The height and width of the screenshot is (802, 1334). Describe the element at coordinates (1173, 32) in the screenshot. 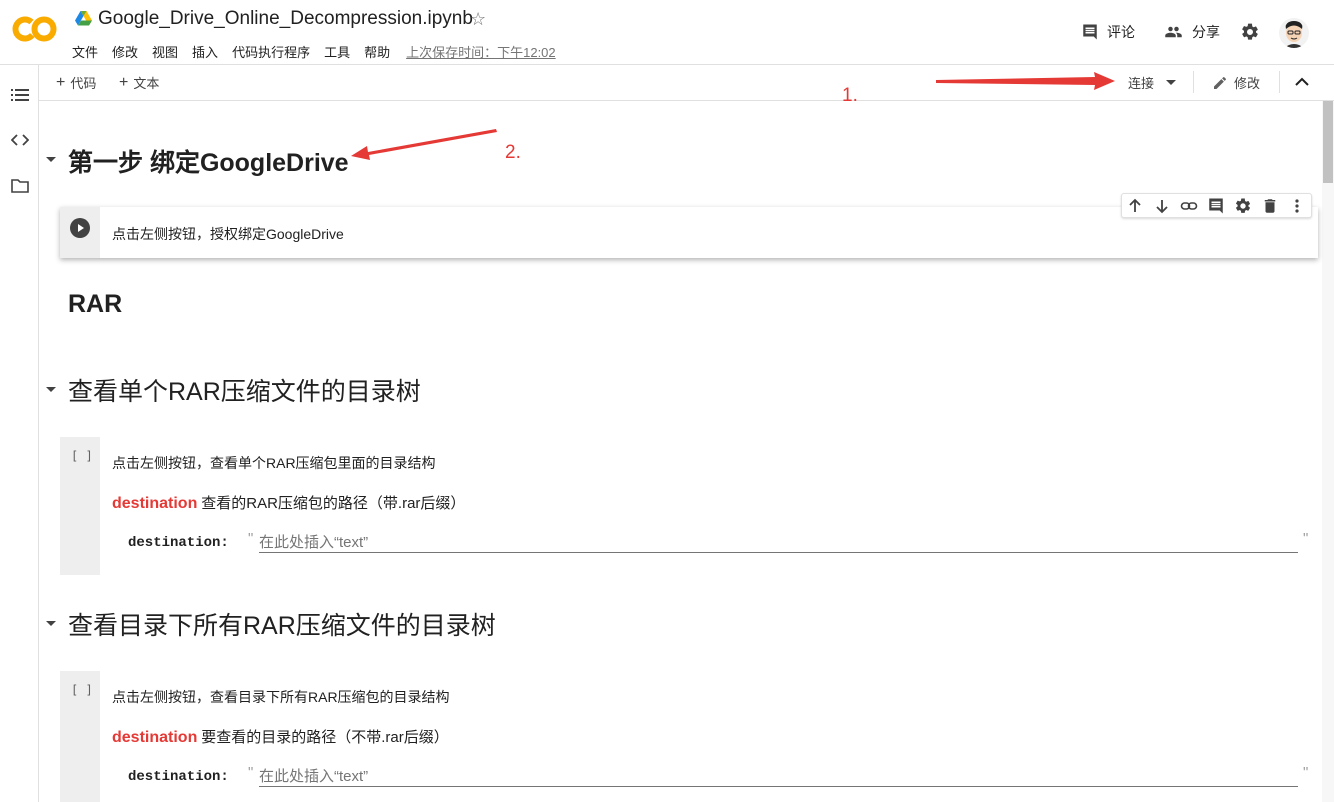

I see `share-icon` at that location.